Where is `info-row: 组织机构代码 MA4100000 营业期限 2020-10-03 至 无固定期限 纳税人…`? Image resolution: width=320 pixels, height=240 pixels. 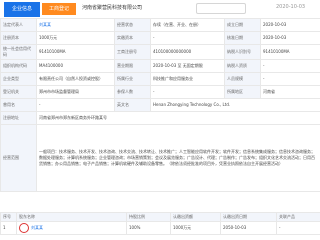
info-row: 组织机构代码 MA4100000 营业期限 2020-10-03 至 无固定期限 纳税人… is located at coordinates (160, 66).